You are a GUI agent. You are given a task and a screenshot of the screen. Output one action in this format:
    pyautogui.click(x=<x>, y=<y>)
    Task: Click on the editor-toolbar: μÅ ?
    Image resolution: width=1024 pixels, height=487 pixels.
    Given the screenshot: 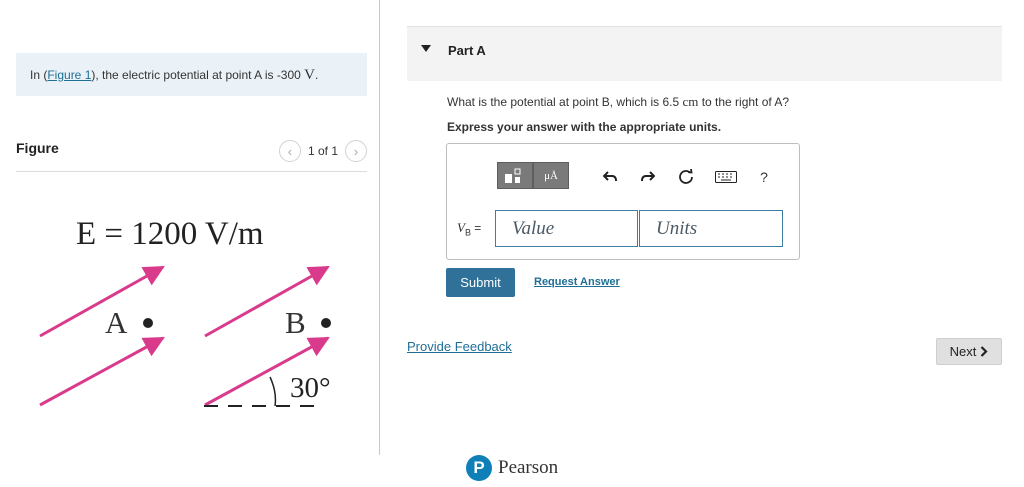 What is the action you would take?
    pyautogui.click(x=623, y=181)
    